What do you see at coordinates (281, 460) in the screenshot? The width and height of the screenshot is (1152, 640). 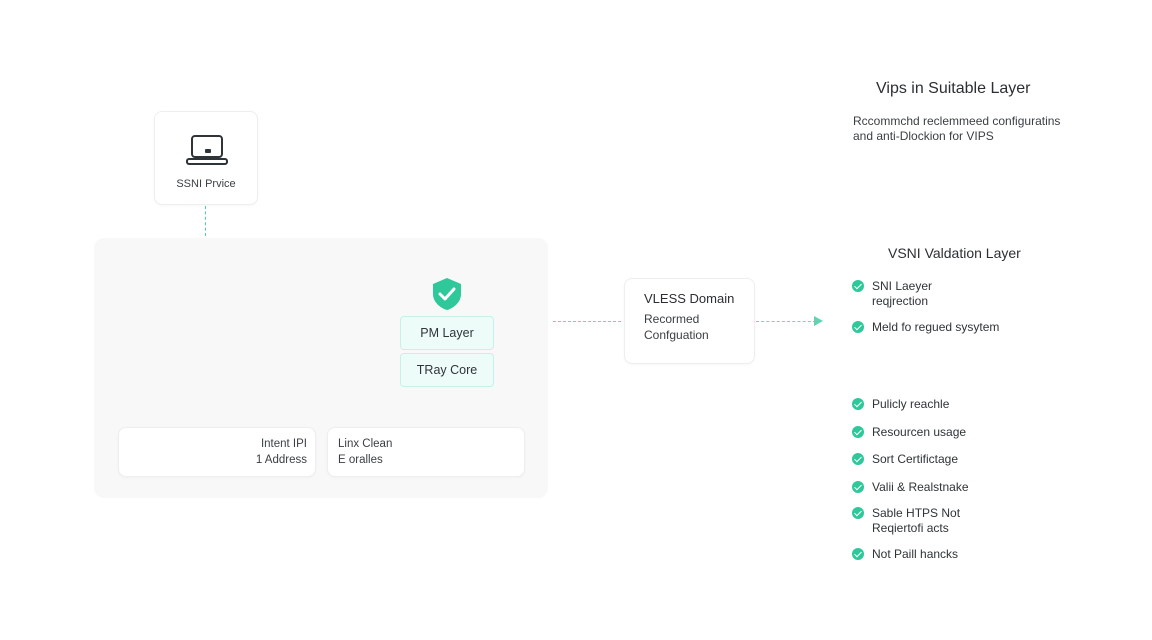 I see `info-ip-line2: 1 Address` at bounding box center [281, 460].